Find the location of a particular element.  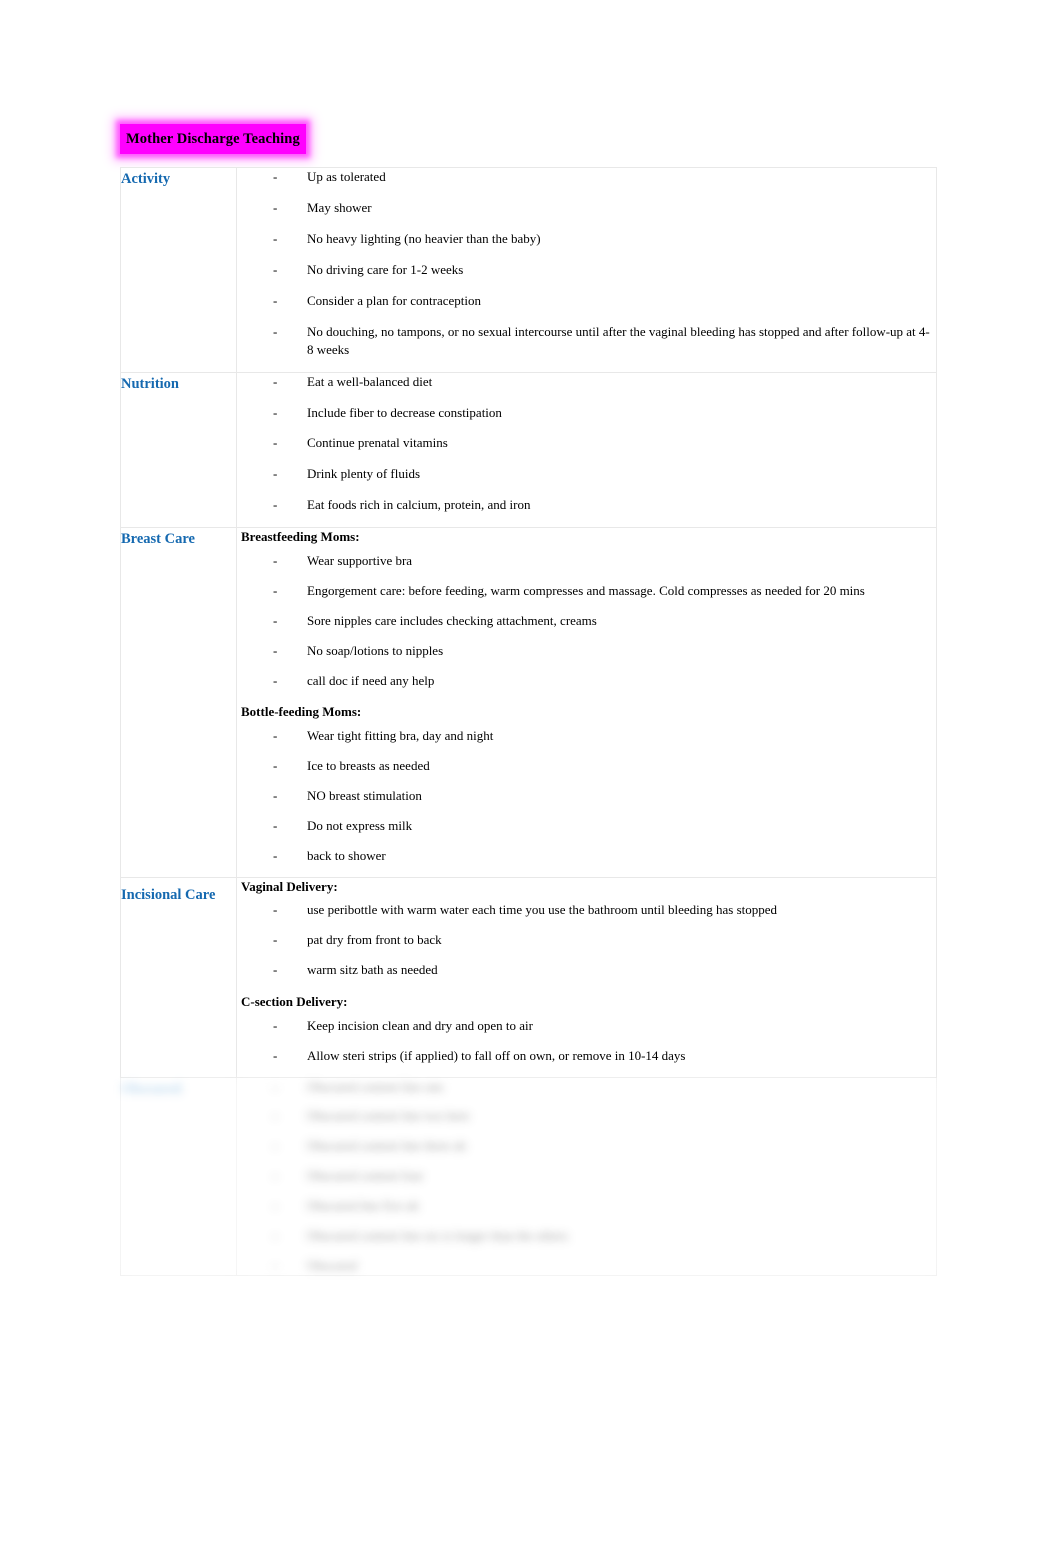

list-item-text: Obscured content four is located at coordinates (365, 1176).